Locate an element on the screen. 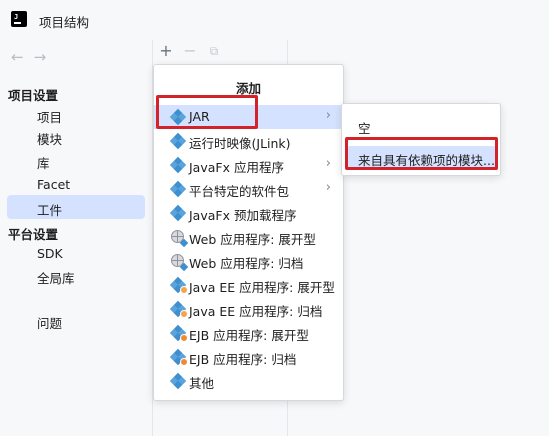 The height and width of the screenshot is (436, 549). menu-item-web-exploded: Web 应用程序: 展开型 is located at coordinates (248, 237).